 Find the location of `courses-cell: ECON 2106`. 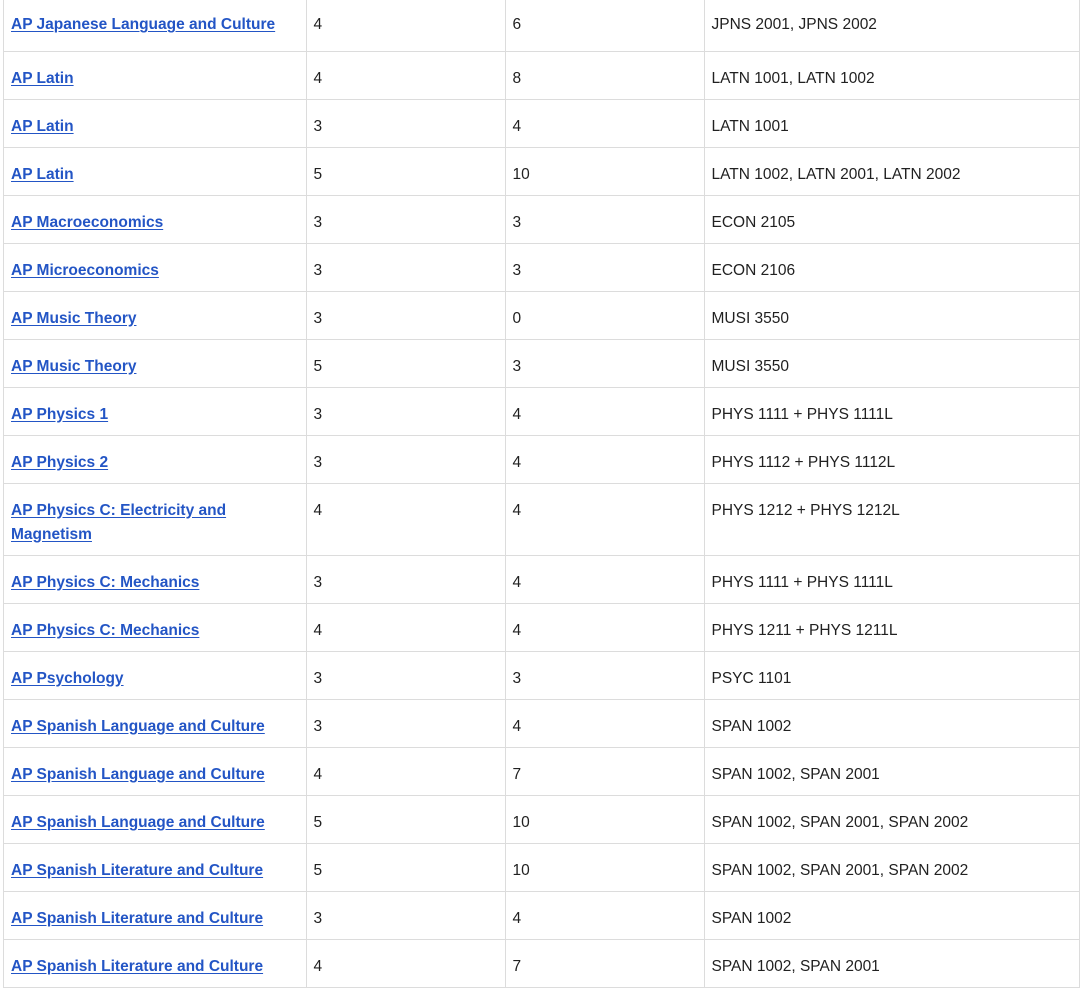

courses-cell: ECON 2106 is located at coordinates (891, 267).